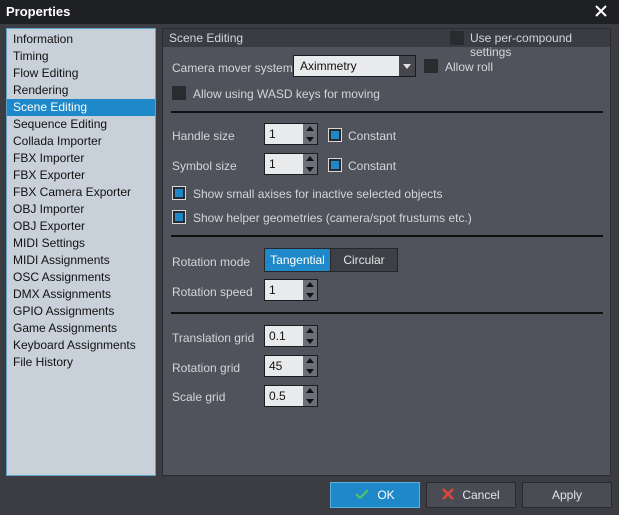 The width and height of the screenshot is (619, 515). What do you see at coordinates (204, 166) in the screenshot?
I see `symbol-size-label: Symbol size` at bounding box center [204, 166].